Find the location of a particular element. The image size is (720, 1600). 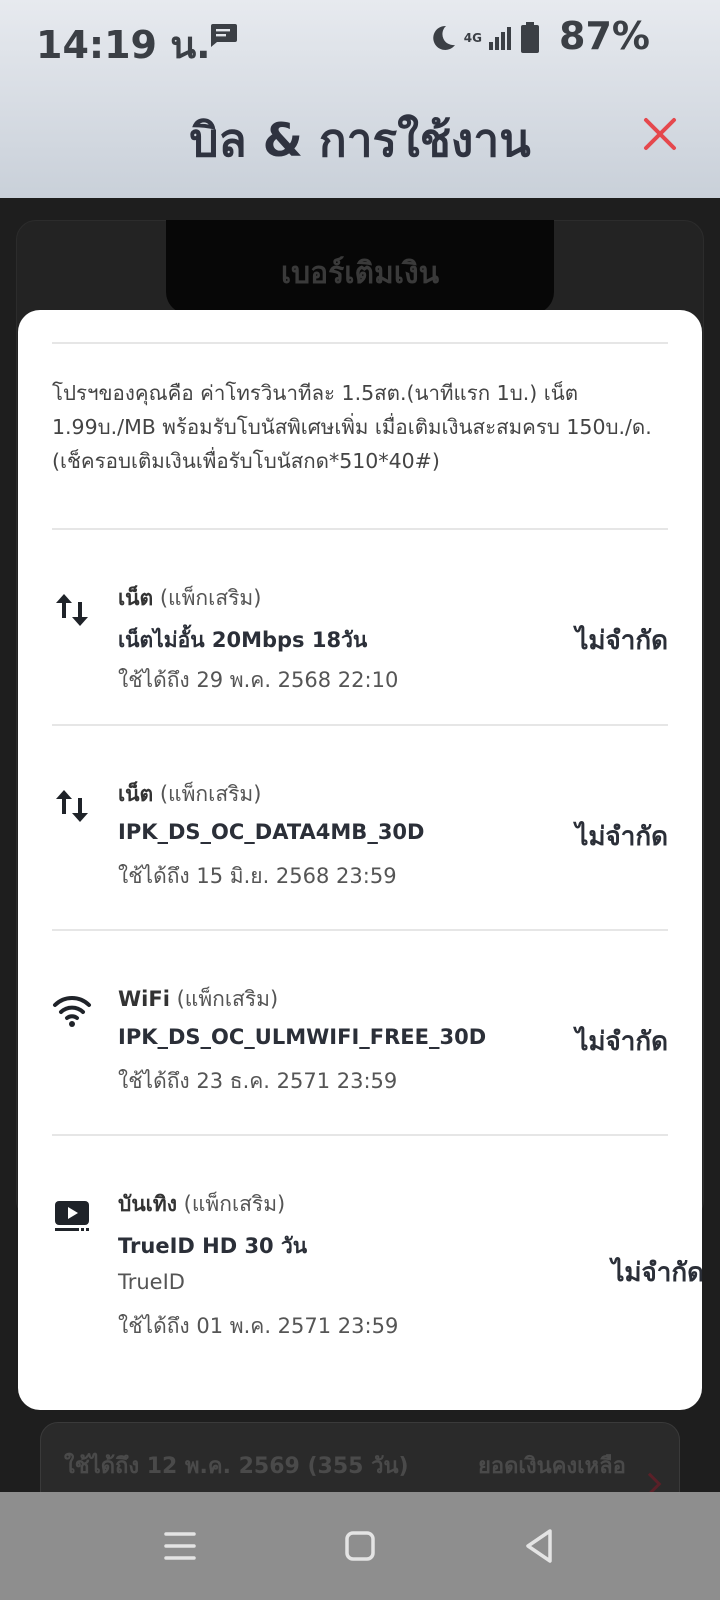

back-icon is located at coordinates (540, 1546).